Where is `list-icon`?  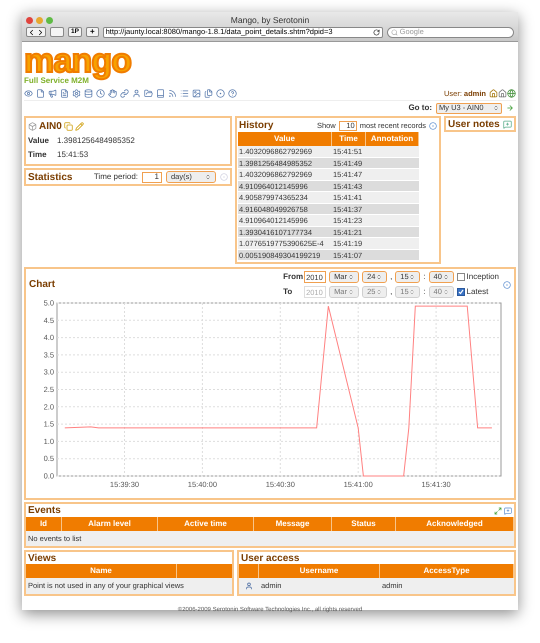
list-icon is located at coordinates (184, 93).